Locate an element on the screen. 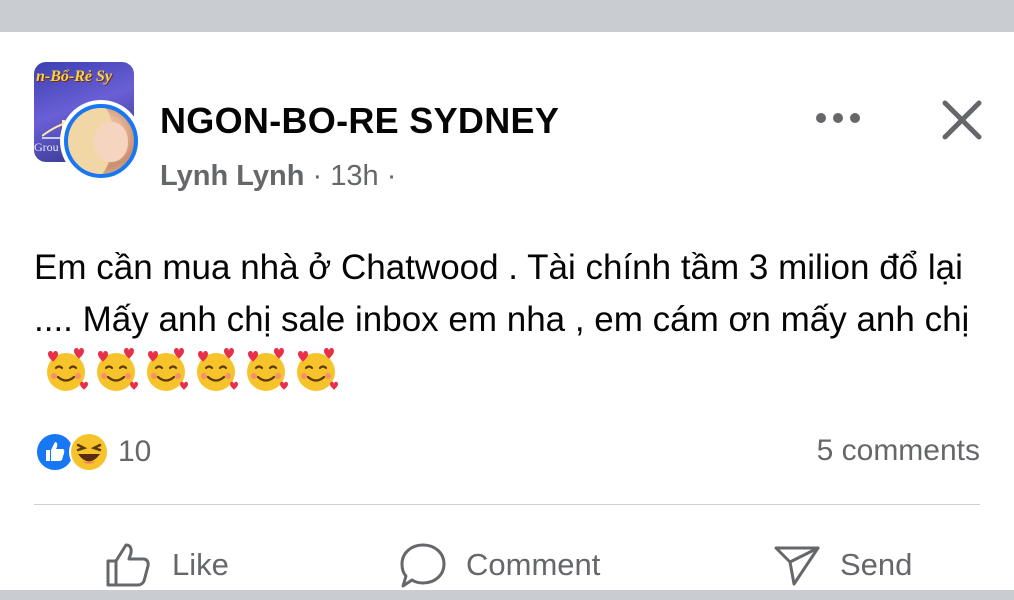 Image resolution: width=1014 pixels, height=600 pixels. group-name: NGON-BO-RE SYDNEY is located at coordinates (359, 121).